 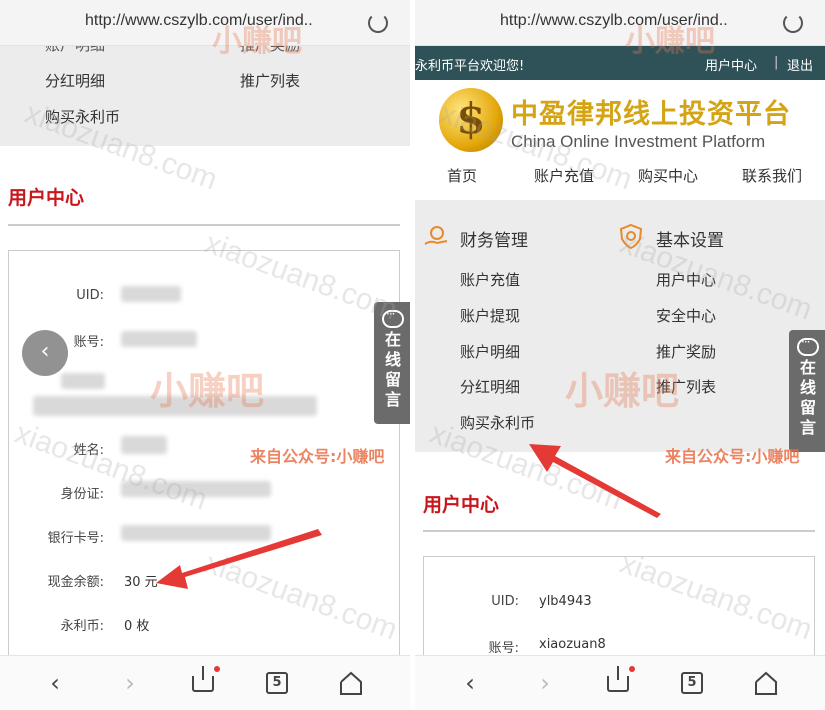 I want to click on account-value-redacted, so click(x=159, y=339).